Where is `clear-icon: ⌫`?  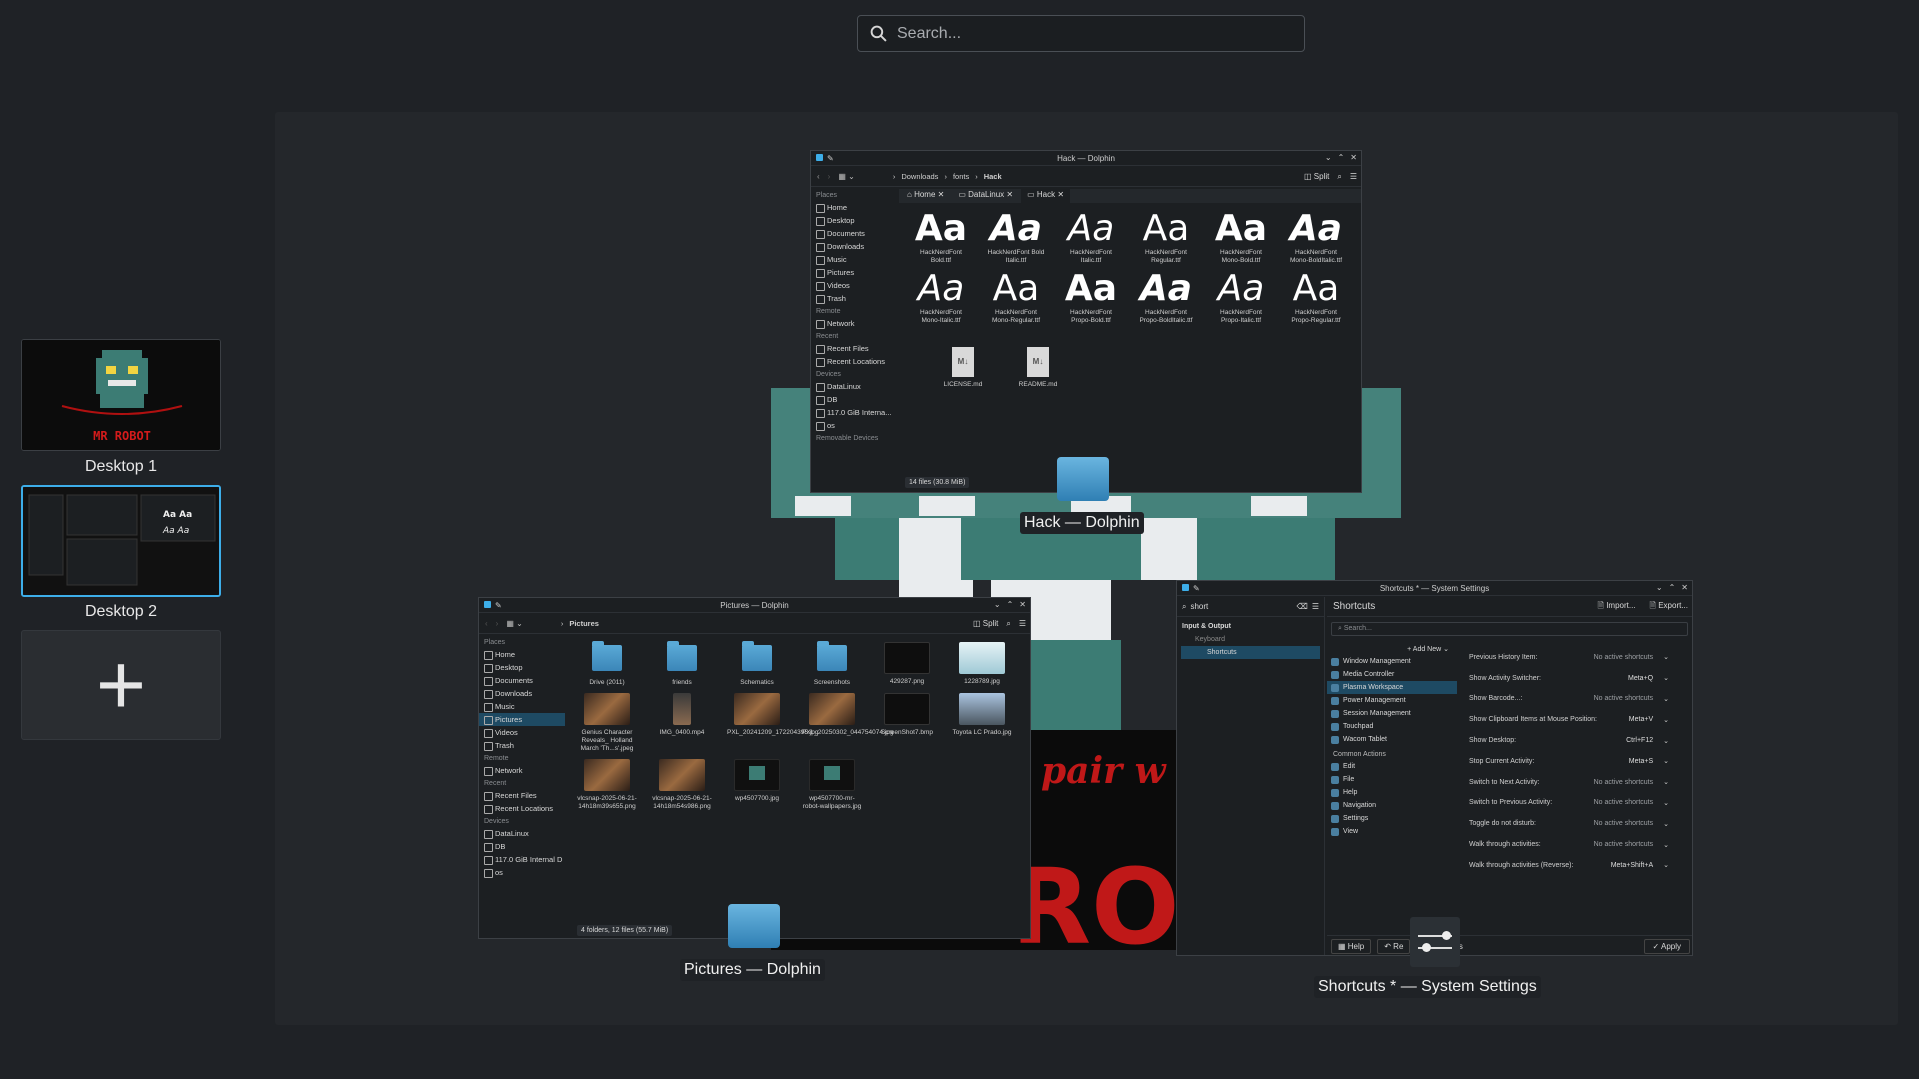 clear-icon: ⌫ is located at coordinates (1302, 606).